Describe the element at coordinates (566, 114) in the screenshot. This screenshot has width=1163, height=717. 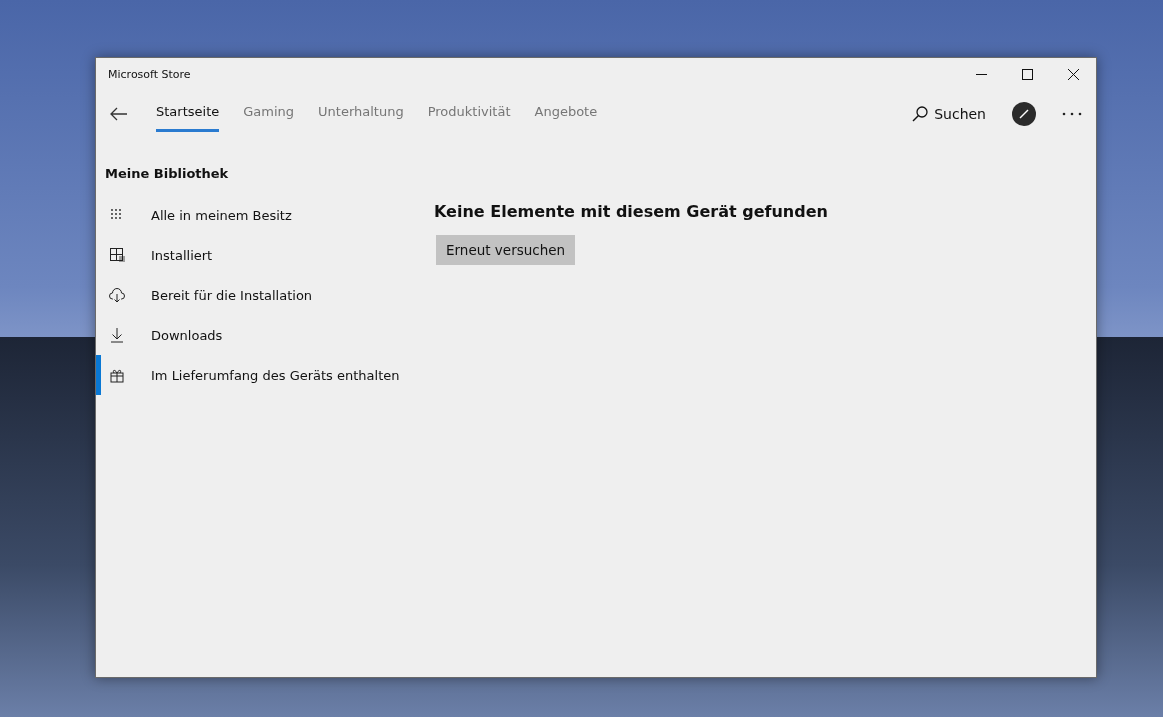
I see `nav-tab: Angebote` at that location.